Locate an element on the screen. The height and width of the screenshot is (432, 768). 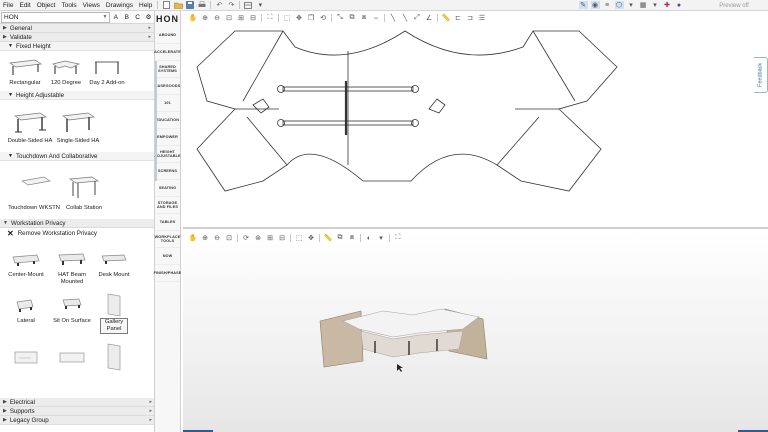
save-icon is located at coordinates (190, 5).